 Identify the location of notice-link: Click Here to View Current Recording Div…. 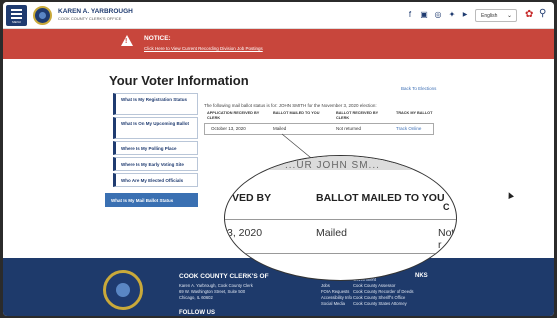
(203, 48).